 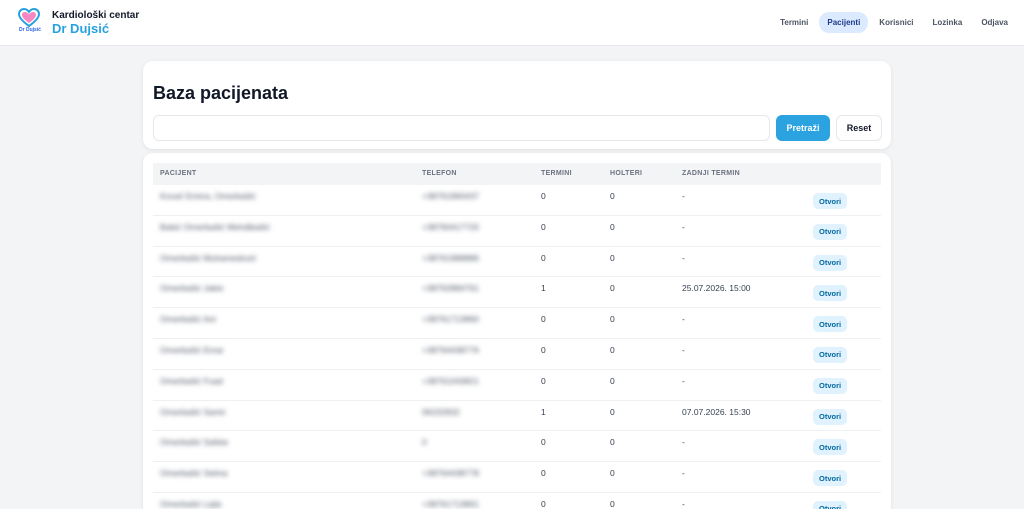 I want to click on patient-name: Omerbašić Jakie, so click(x=192, y=288).